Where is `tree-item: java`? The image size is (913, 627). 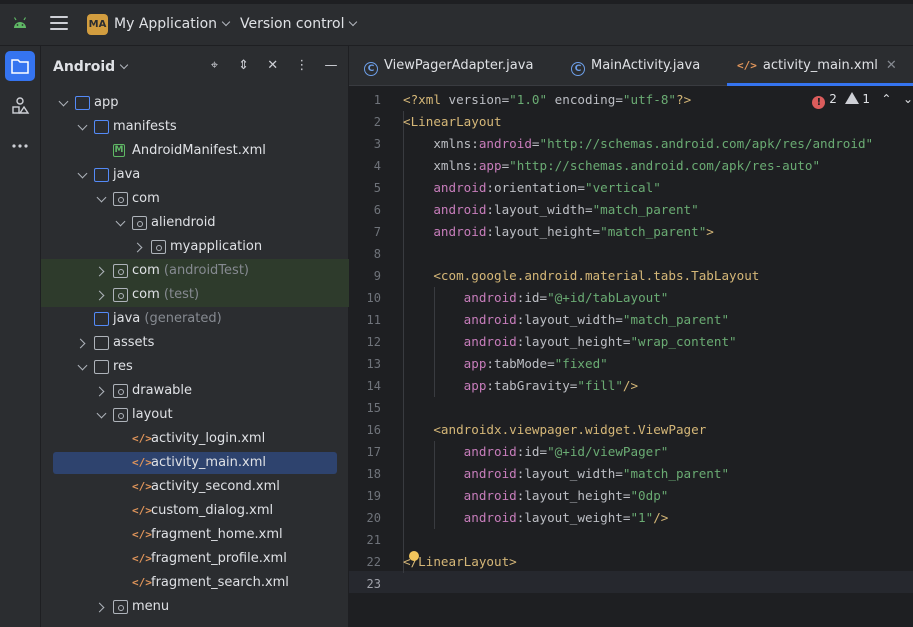 tree-item: java is located at coordinates (195, 175).